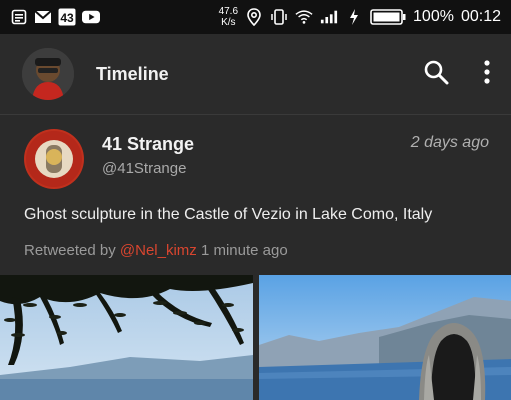 This screenshot has height=400, width=511. What do you see at coordinates (279, 17) in the screenshot?
I see `vibrate-icon` at bounding box center [279, 17].